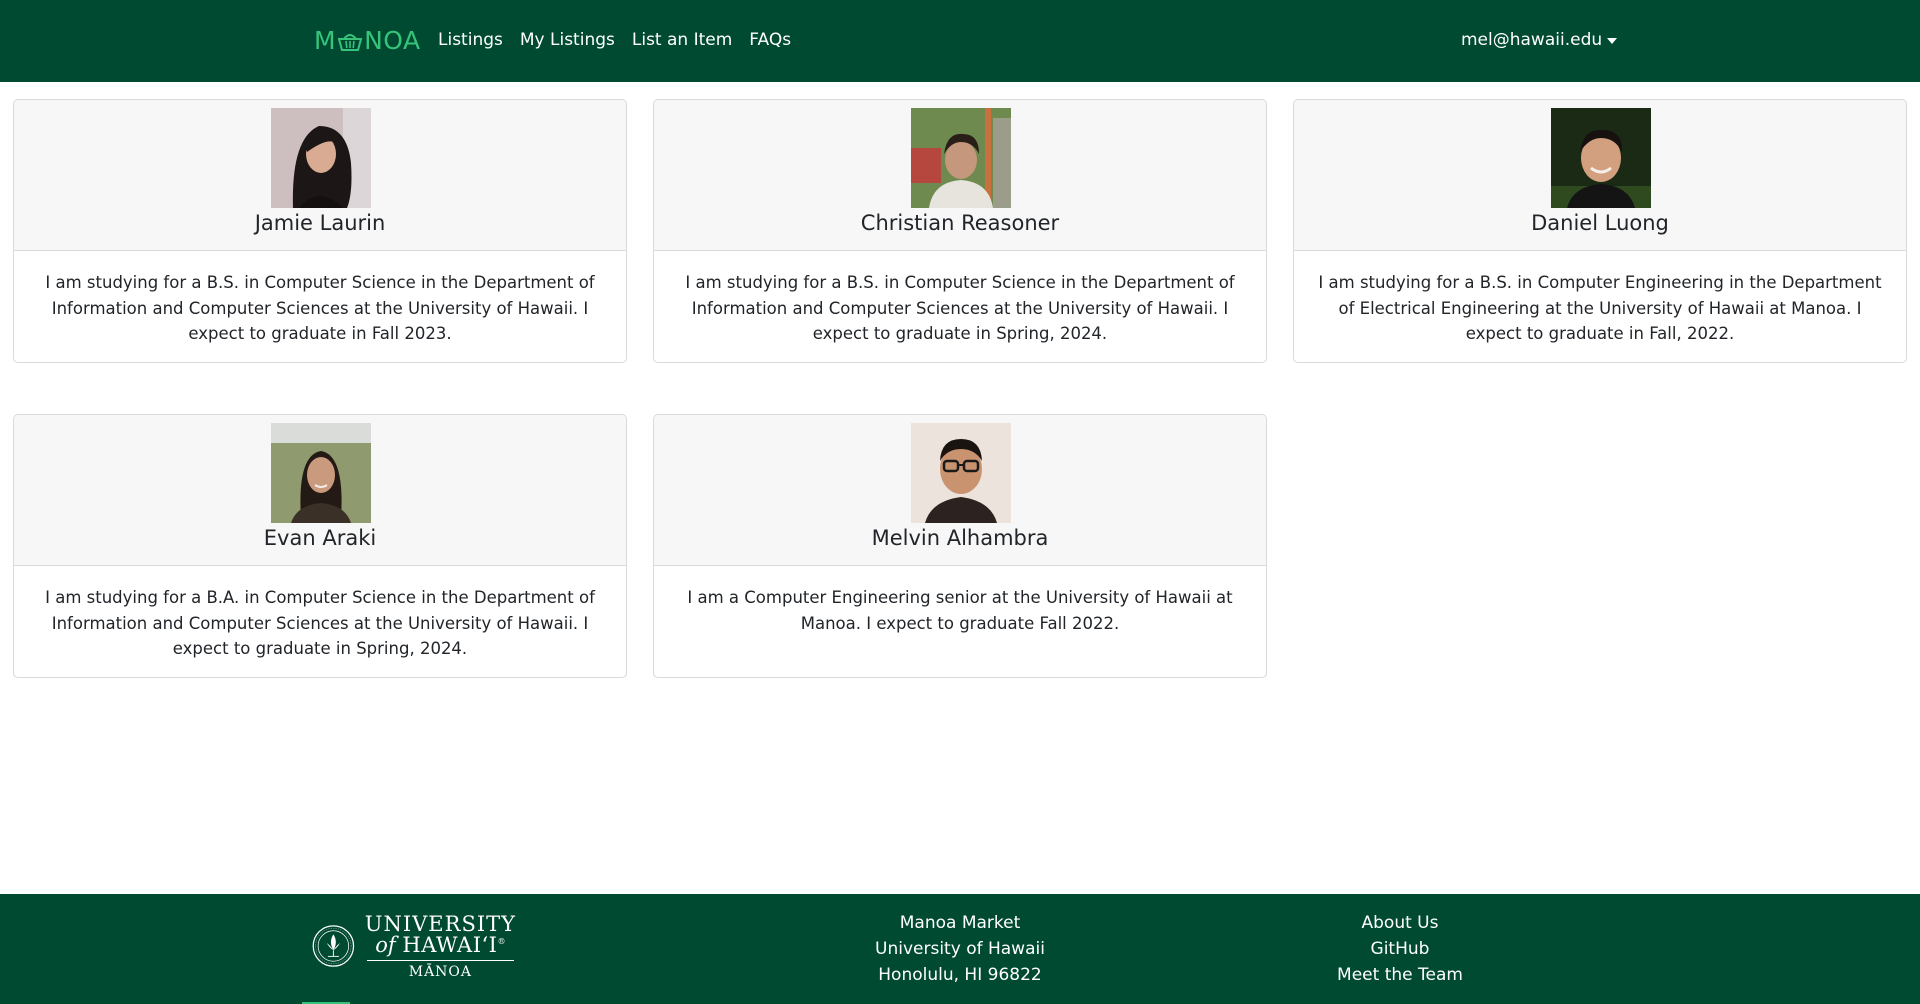 Image resolution: width=1920 pixels, height=1004 pixels. What do you see at coordinates (1612, 41) in the screenshot?
I see `caret-down-icon` at bounding box center [1612, 41].